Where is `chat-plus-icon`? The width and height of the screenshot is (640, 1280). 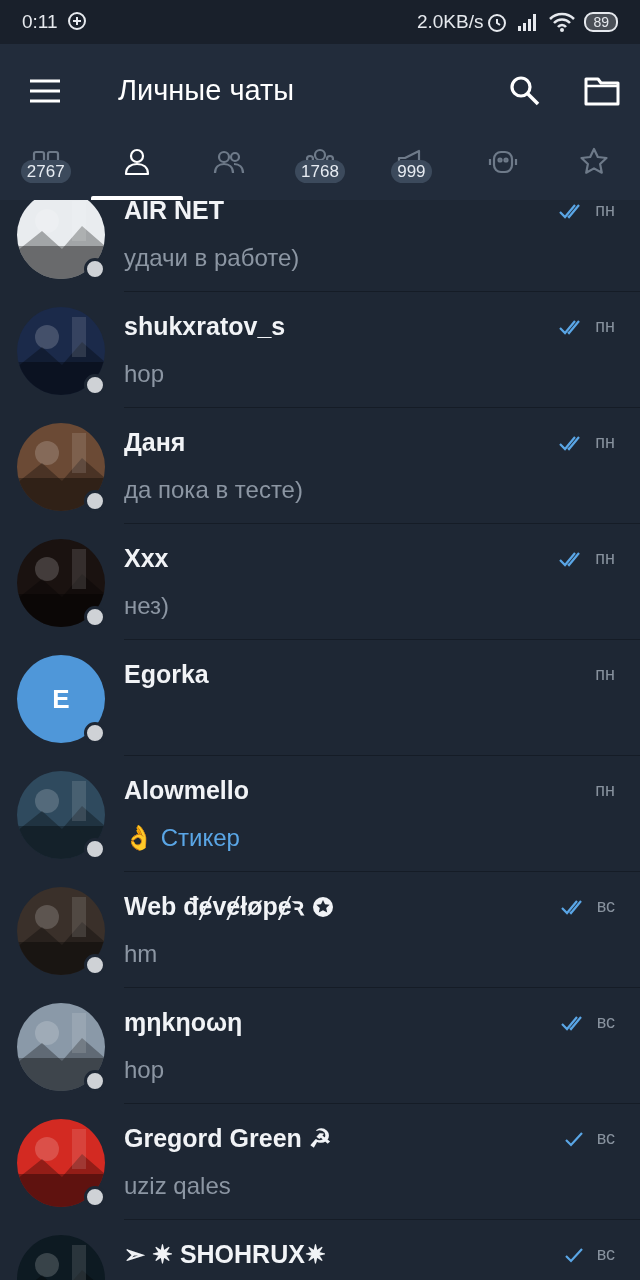
chat-plus-icon is located at coordinates (76, 22).